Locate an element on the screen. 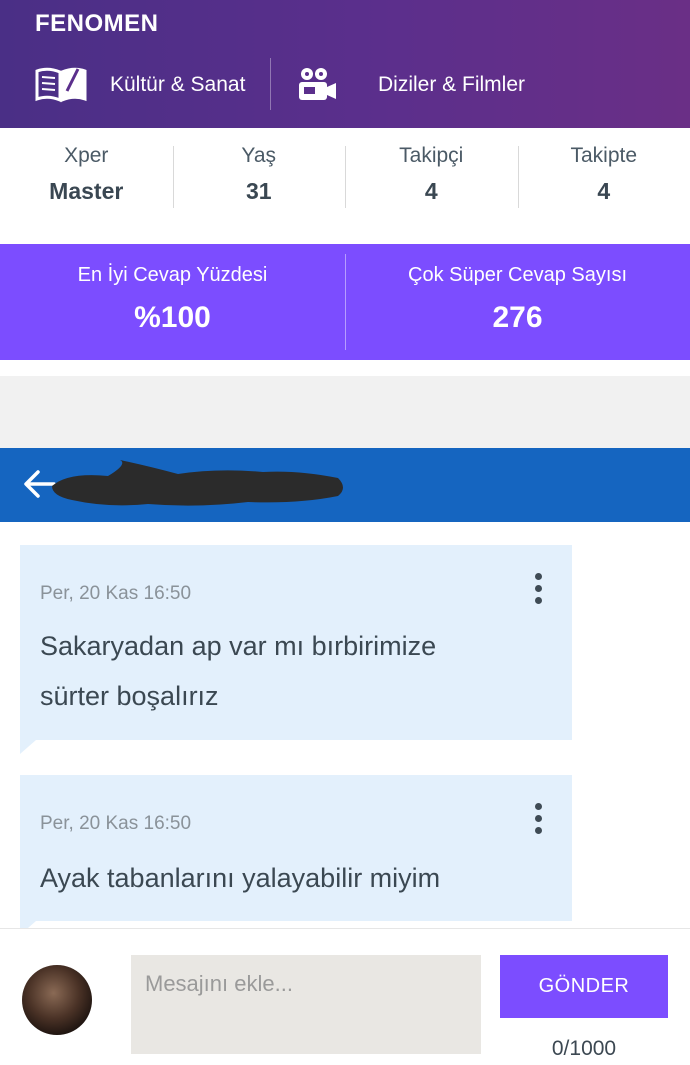 The height and width of the screenshot is (1065, 690). stat-value: Master is located at coordinates (86, 191).